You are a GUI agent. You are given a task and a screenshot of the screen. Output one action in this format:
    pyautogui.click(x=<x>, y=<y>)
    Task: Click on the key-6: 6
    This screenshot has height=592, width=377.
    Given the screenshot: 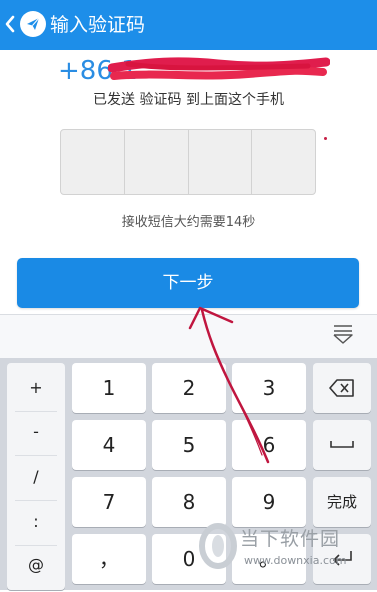 What is the action you would take?
    pyautogui.click(x=269, y=445)
    